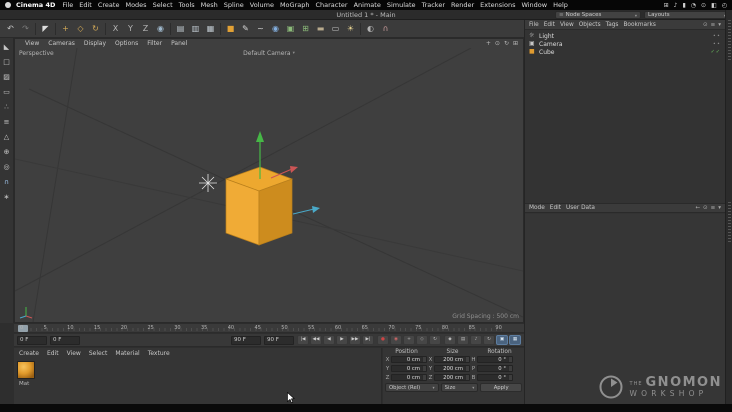 This screenshot has width=732, height=412. What do you see at coordinates (320, 28) in the screenshot?
I see `floor-object-button: ▬` at bounding box center [320, 28].